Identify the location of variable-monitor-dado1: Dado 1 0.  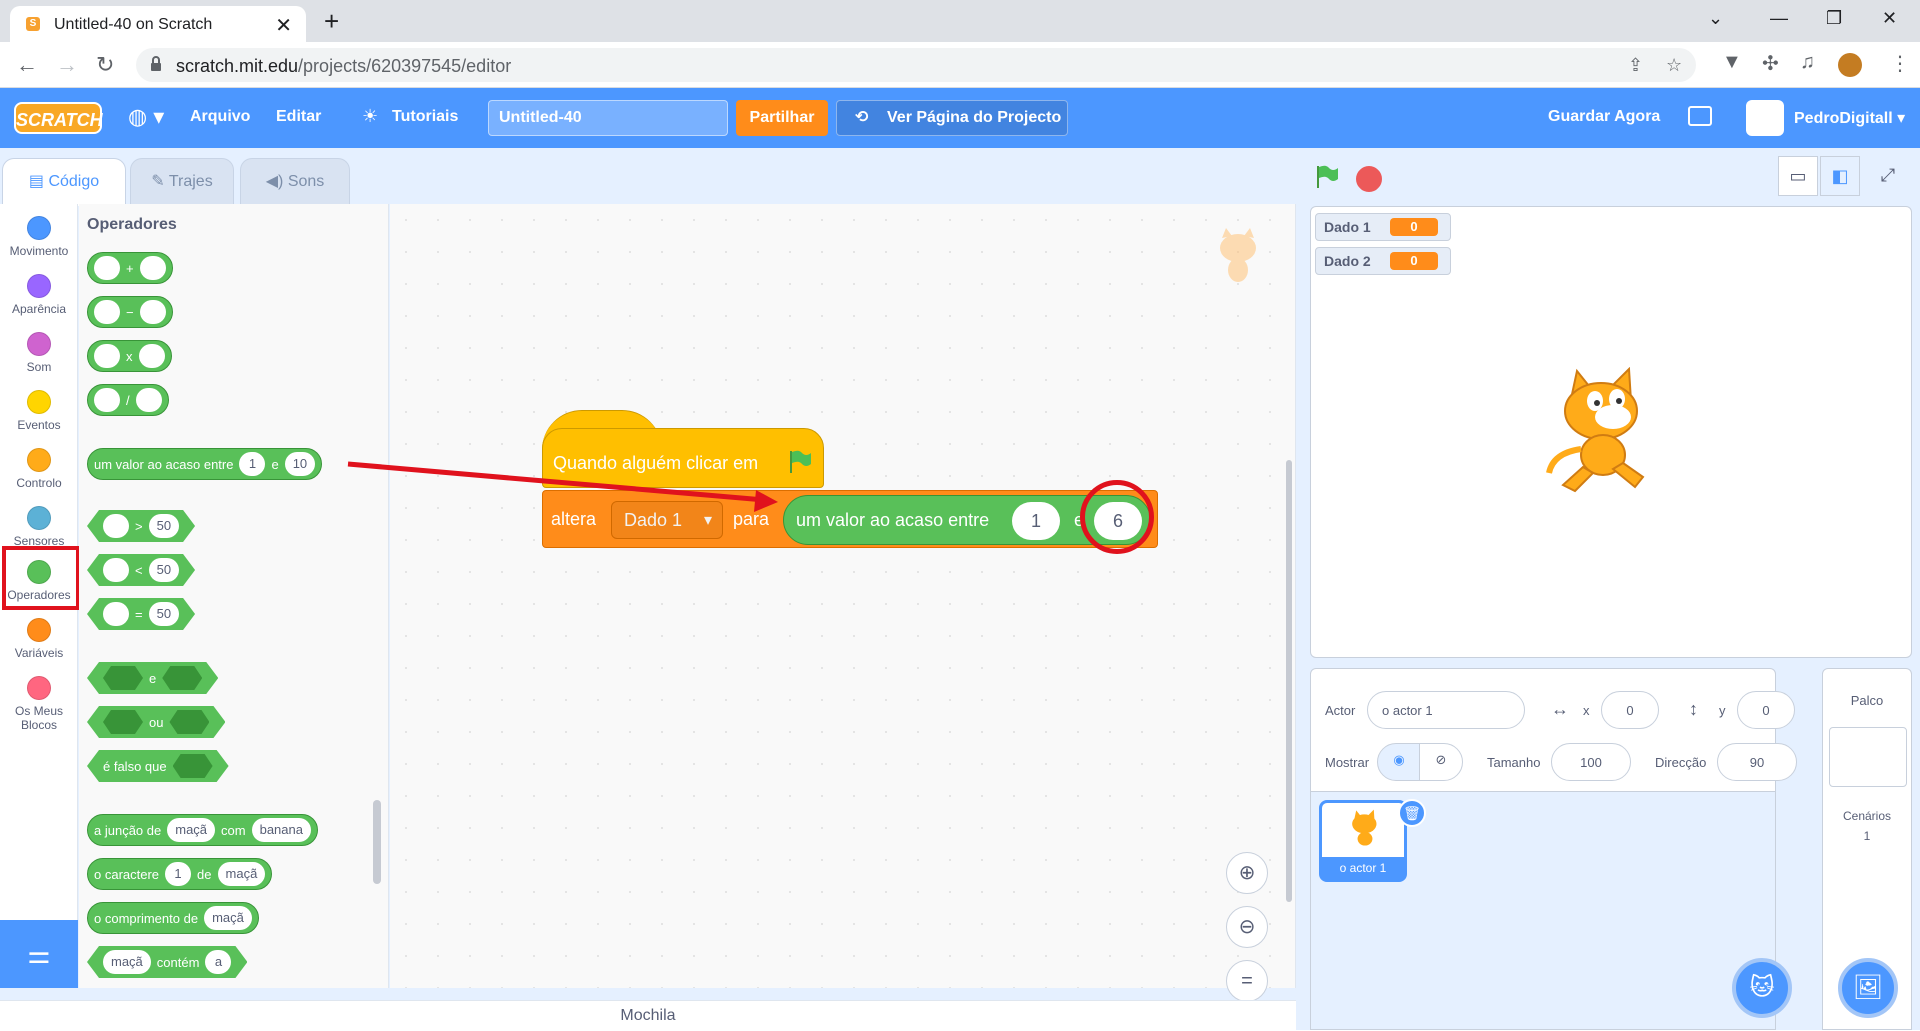
(1383, 227).